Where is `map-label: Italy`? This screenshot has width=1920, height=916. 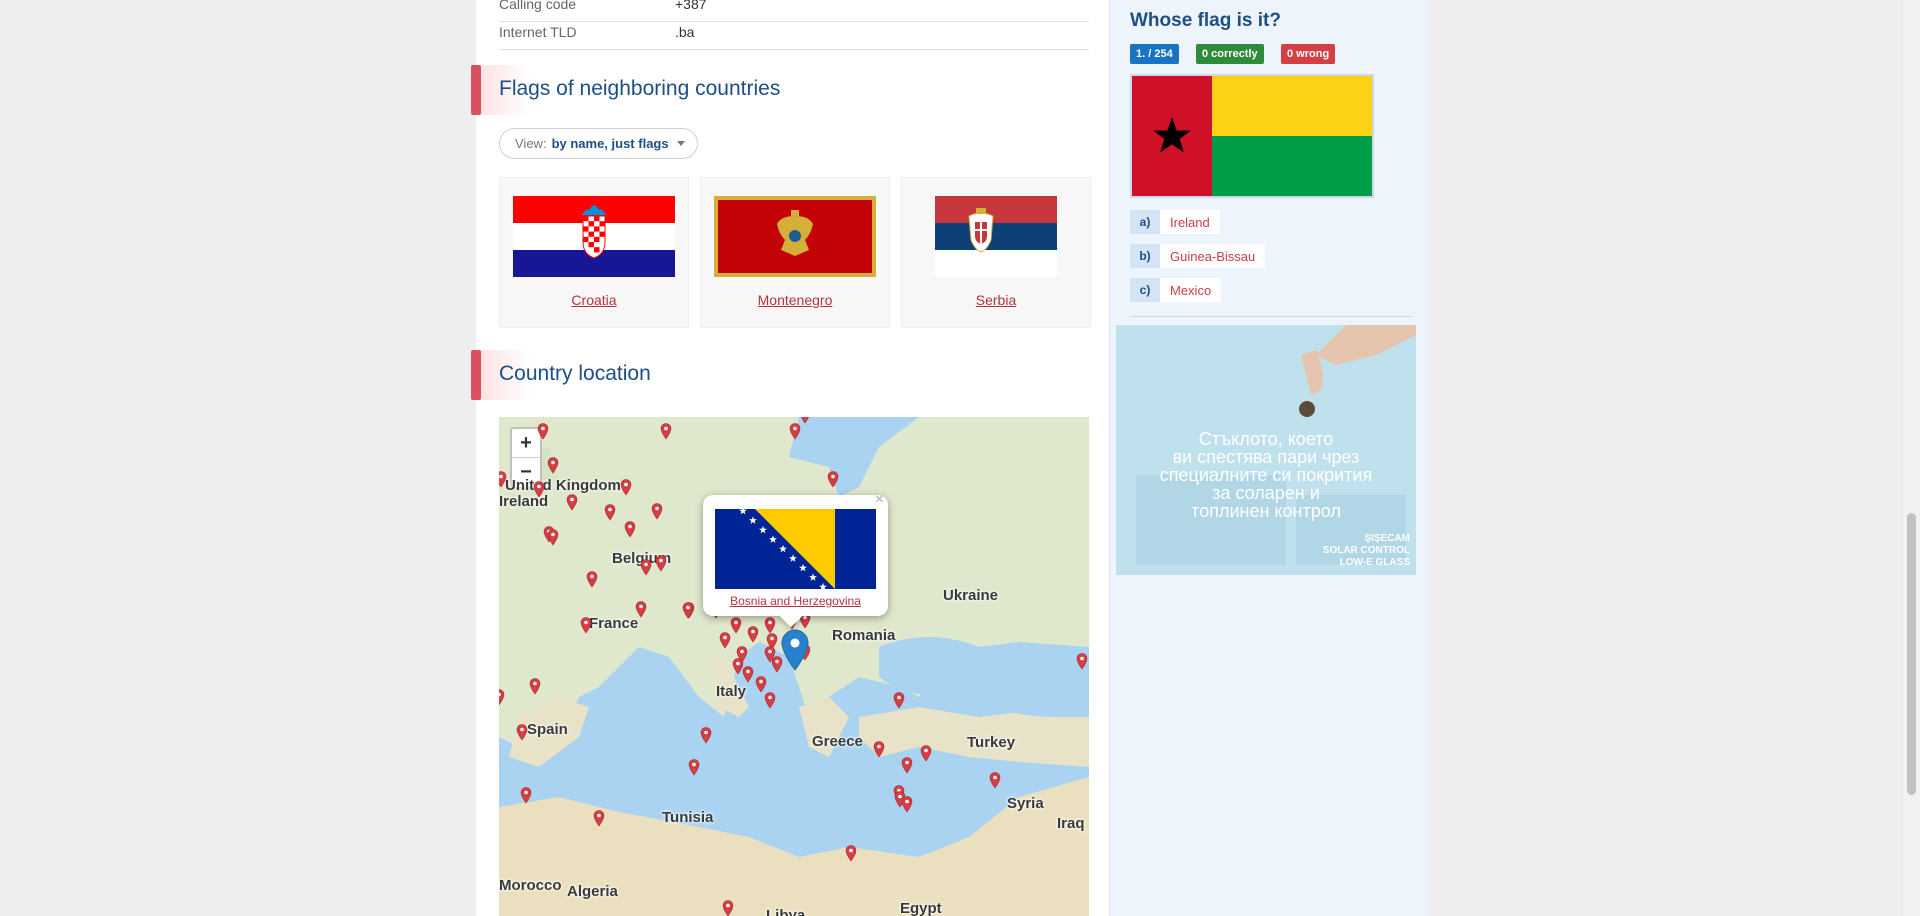 map-label: Italy is located at coordinates (731, 691).